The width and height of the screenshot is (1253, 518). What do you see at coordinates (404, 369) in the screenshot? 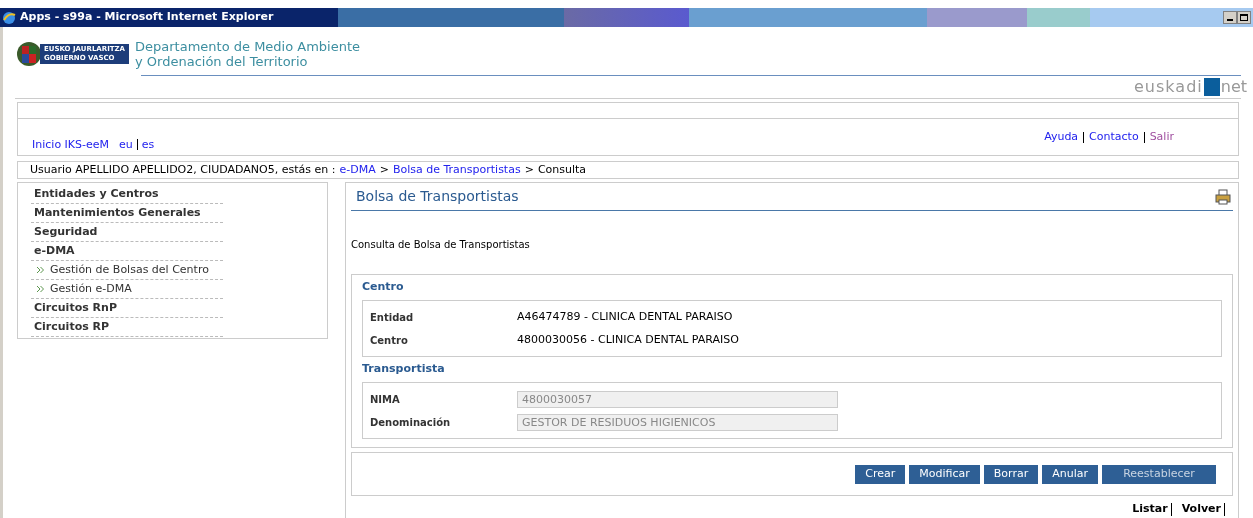
I see `section-title: Transportista` at bounding box center [404, 369].